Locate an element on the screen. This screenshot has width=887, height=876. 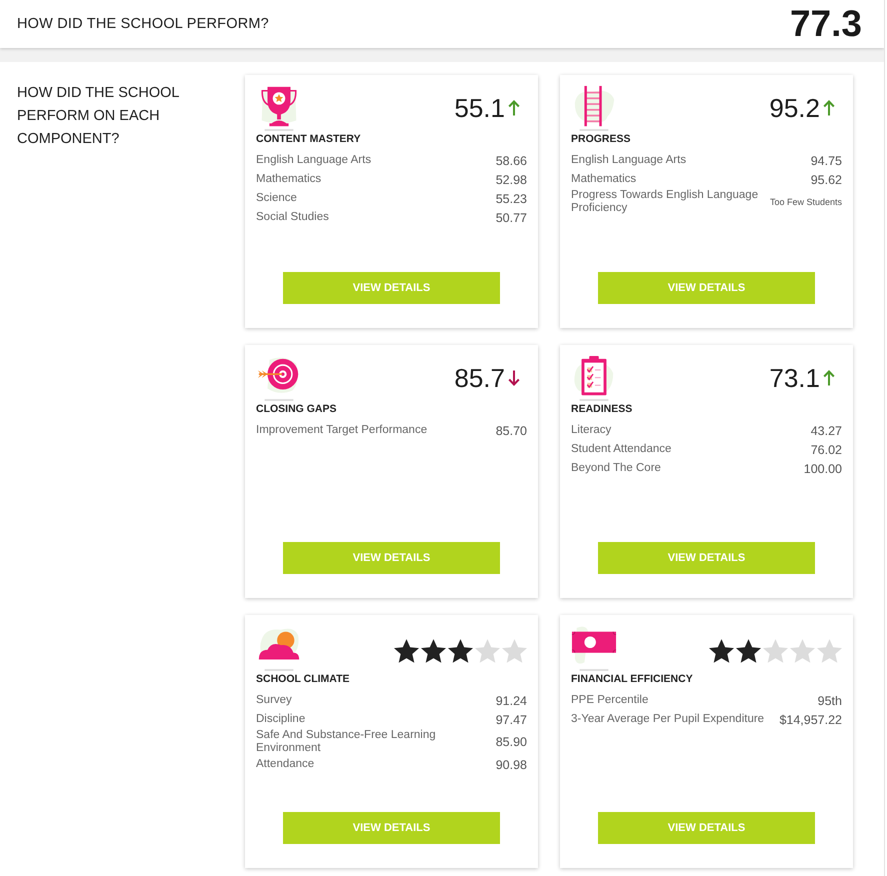
metric-value: 58.66 is located at coordinates (511, 161).